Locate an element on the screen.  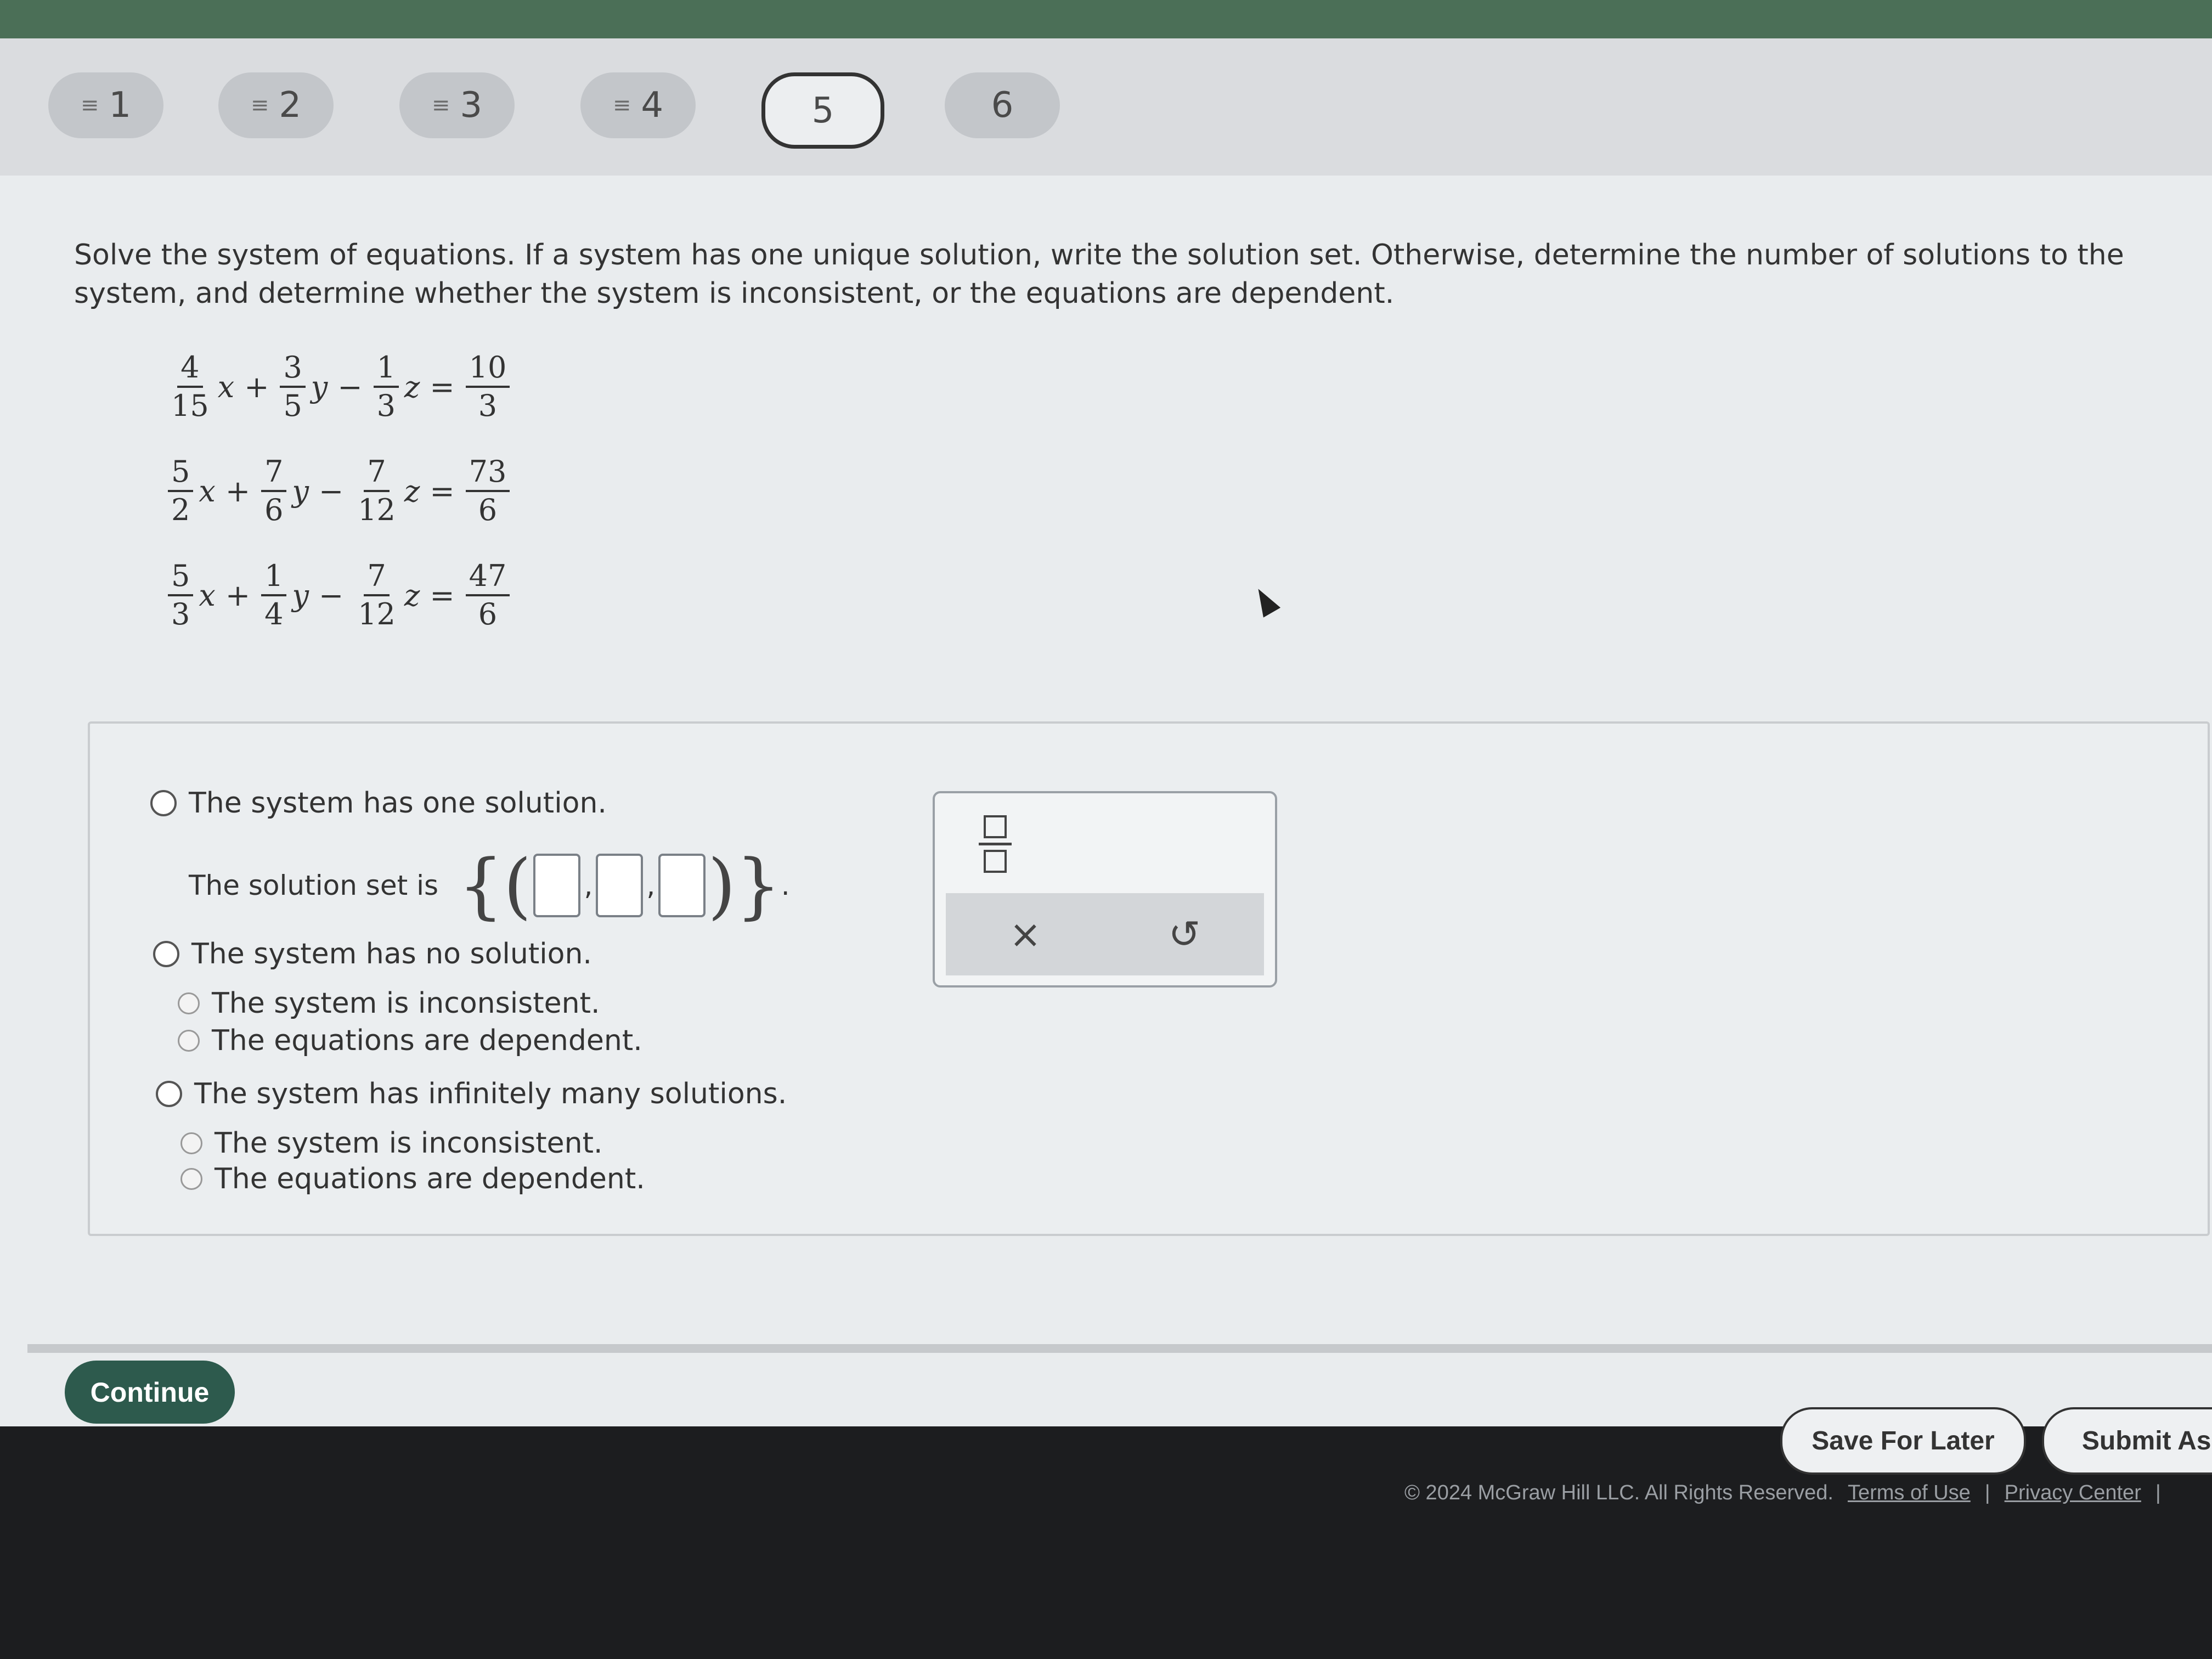
question-number: 2 is located at coordinates (290, 105).